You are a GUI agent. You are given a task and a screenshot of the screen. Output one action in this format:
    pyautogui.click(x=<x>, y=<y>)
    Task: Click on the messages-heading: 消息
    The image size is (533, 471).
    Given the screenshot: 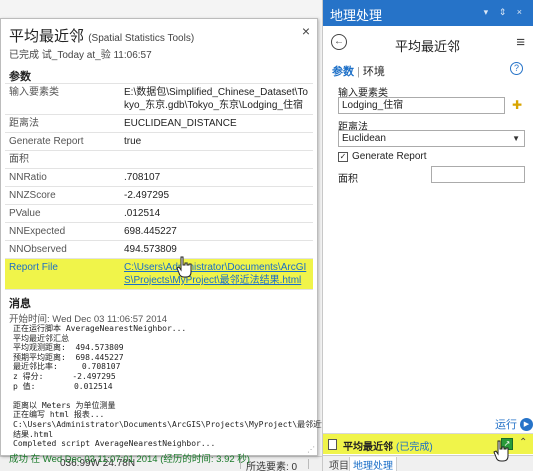 What is the action you would take?
    pyautogui.click(x=20, y=304)
    